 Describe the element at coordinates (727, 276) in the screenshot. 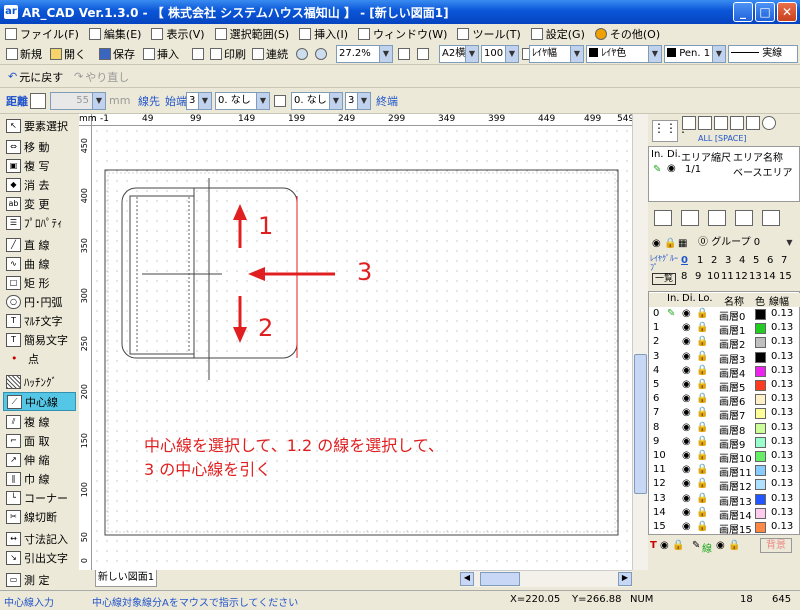

I see `group-number: 11` at that location.